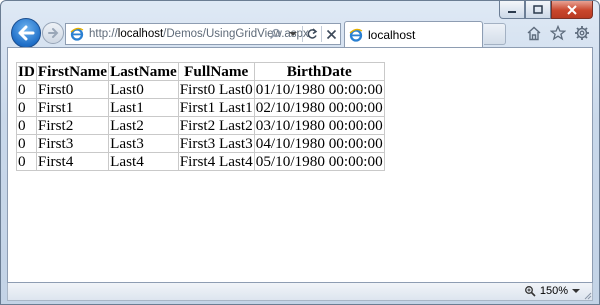  What do you see at coordinates (319, 143) in the screenshot?
I see `cell-birthdate: 04/10/1980 00:00:00` at bounding box center [319, 143].